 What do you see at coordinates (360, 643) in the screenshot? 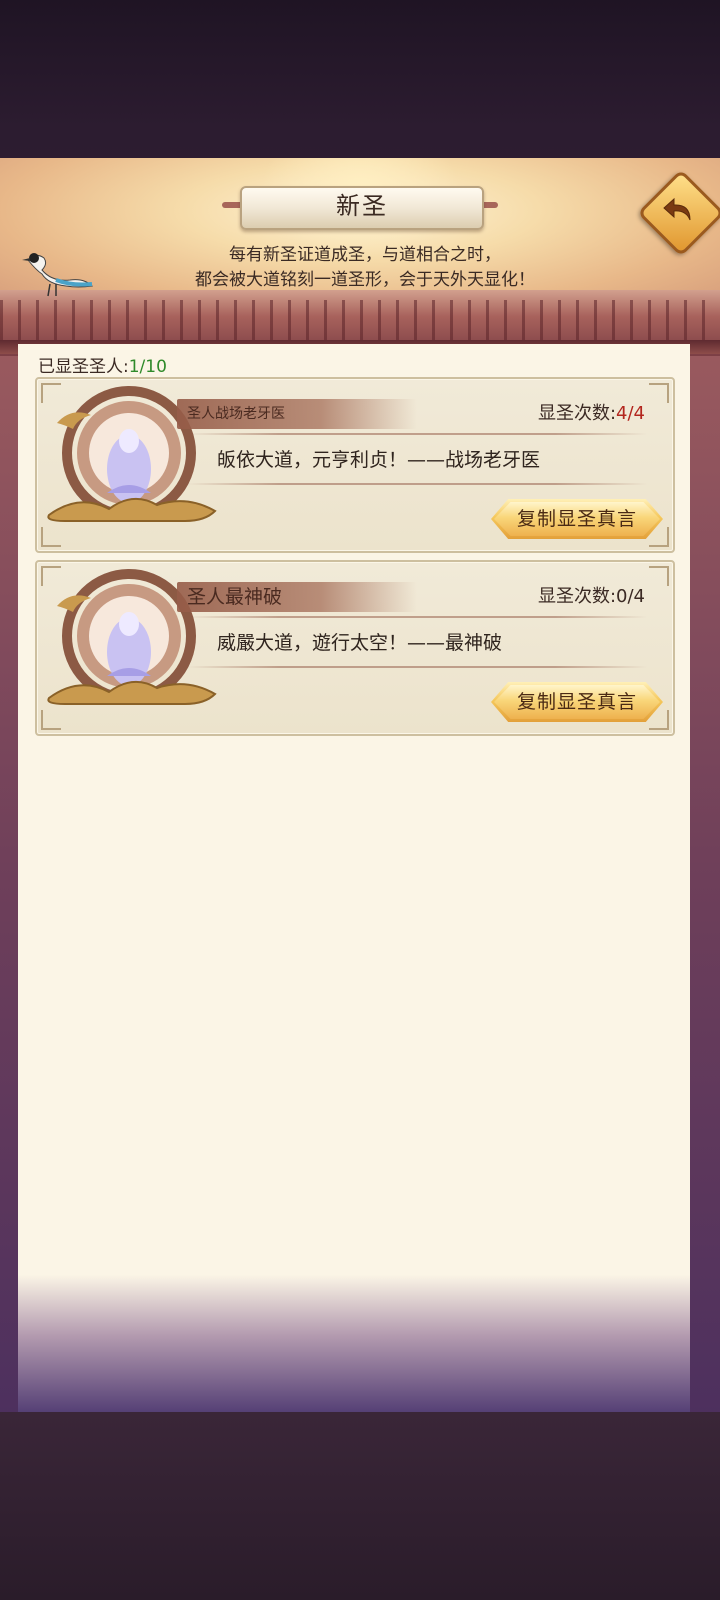
I see `saint-quote: 威嚴大道，遊行太空！——最神破` at bounding box center [360, 643].